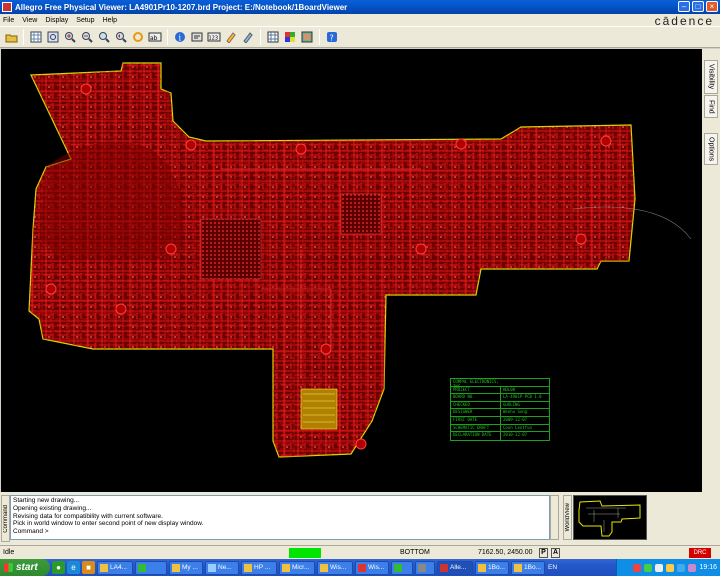 The width and height of the screenshot is (720, 576). What do you see at coordinates (361, 214) in the screenshot?
I see `chipset-bga-footprint` at bounding box center [361, 214].